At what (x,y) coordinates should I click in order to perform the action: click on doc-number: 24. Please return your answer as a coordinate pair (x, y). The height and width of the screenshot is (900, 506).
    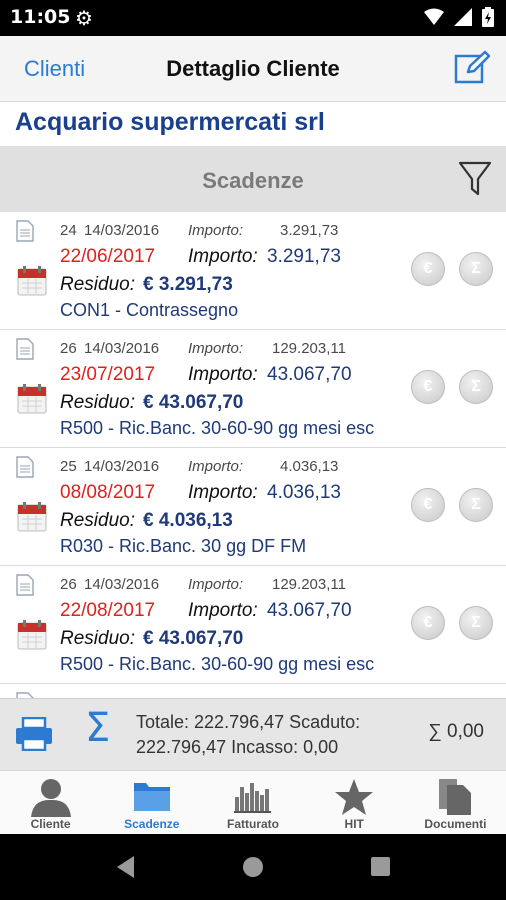
    Looking at the image, I should click on (68, 230).